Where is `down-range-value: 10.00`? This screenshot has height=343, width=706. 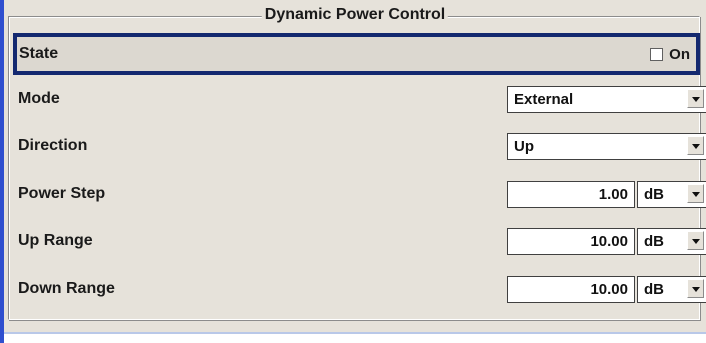
down-range-value: 10.00 is located at coordinates (609, 289).